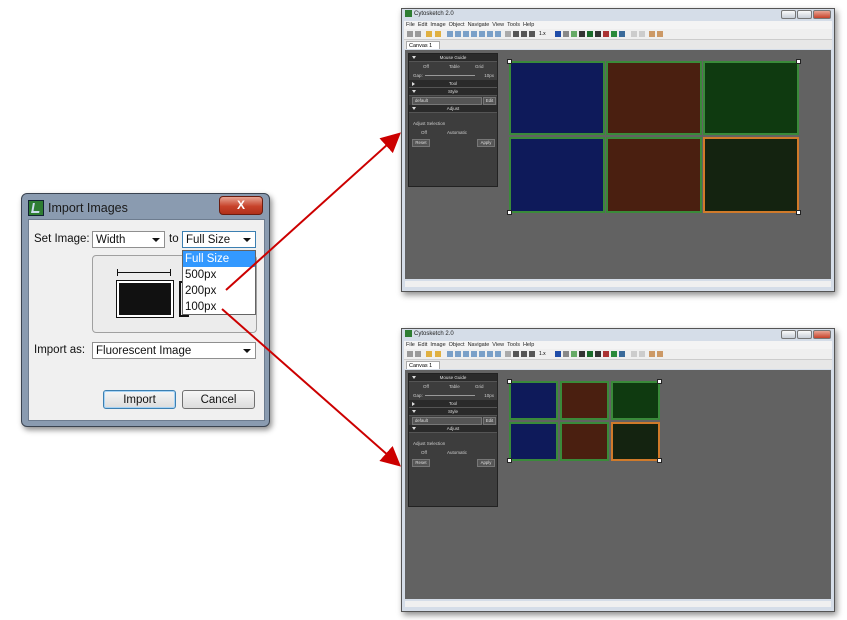 The width and height of the screenshot is (847, 620). Describe the element at coordinates (524, 34) in the screenshot. I see `text-icon` at that location.